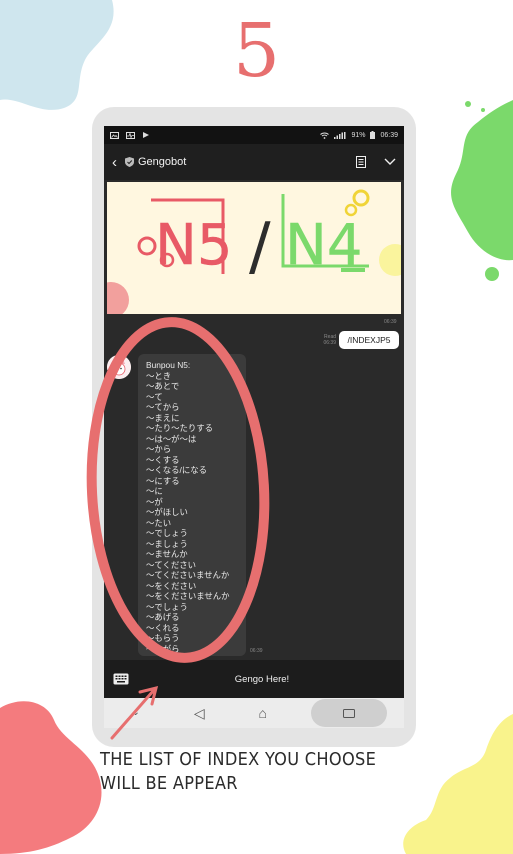 This screenshot has height=854, width=513. What do you see at coordinates (159, 375) in the screenshot?
I see `grammar-list-item: 〜とき` at bounding box center [159, 375].